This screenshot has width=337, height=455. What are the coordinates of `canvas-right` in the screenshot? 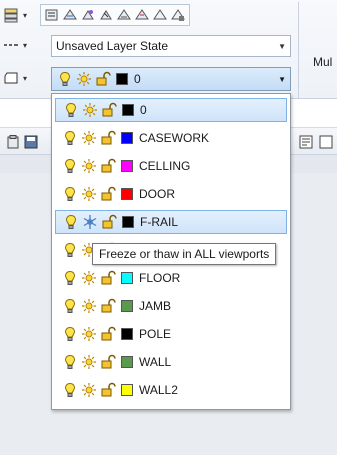 It's located at (314, 291).